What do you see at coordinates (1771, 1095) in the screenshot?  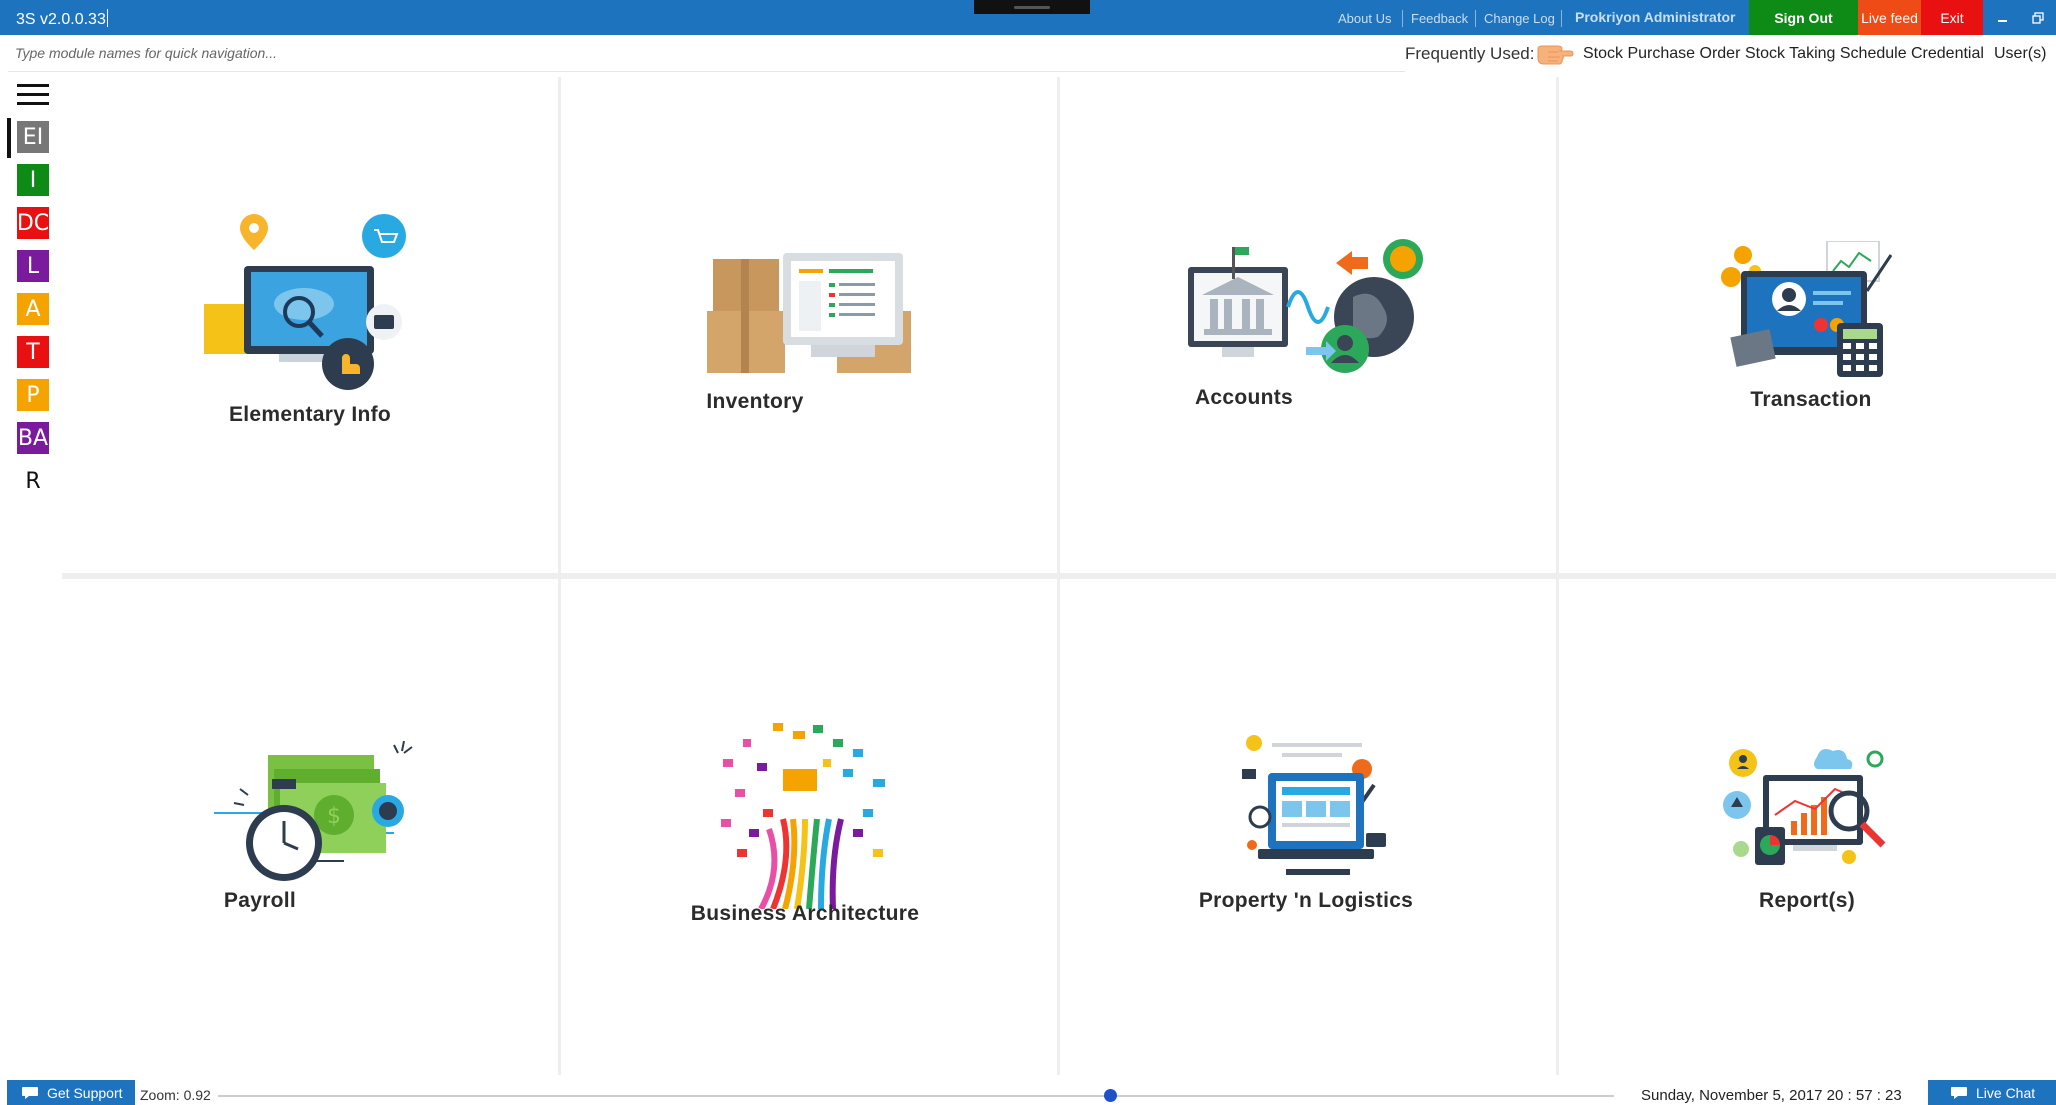 I see `date-time-display: Sunday, November 5, 2017 20 : 57 : 23` at bounding box center [1771, 1095].